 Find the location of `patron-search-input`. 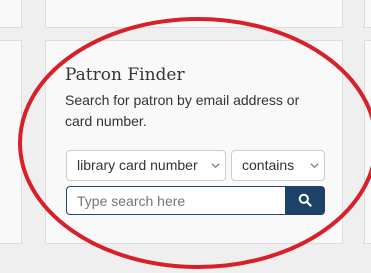

patron-search-input is located at coordinates (176, 200).